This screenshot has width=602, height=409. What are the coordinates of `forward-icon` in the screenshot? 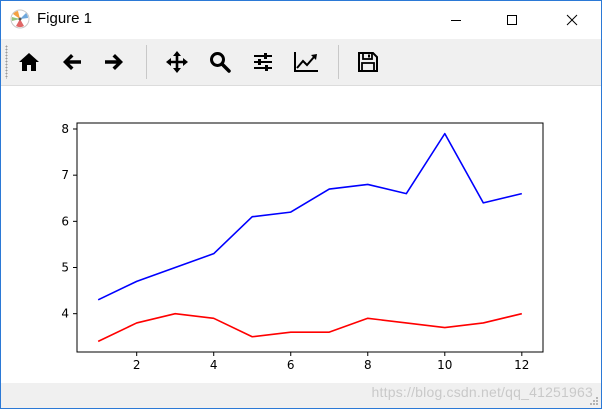 It's located at (114, 62).